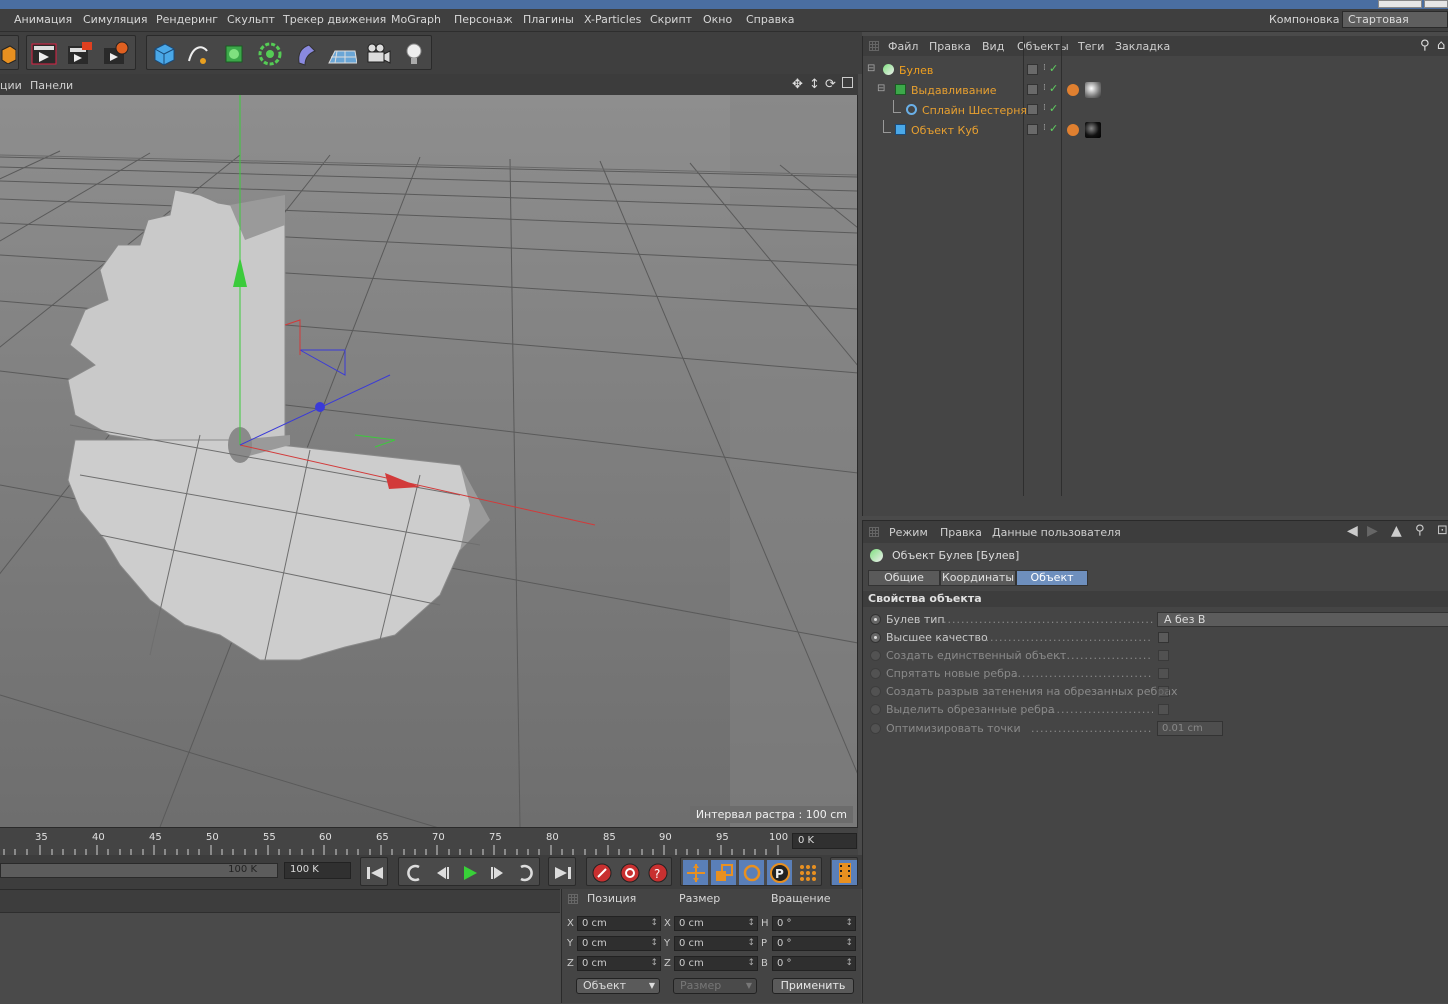 This screenshot has height=1004, width=1448. Describe the element at coordinates (601, 872) in the screenshot. I see `record-active-icon` at that location.